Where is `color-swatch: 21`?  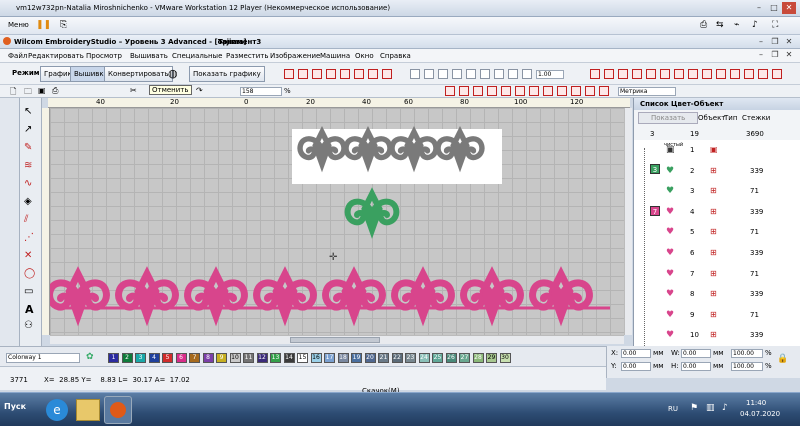 color-swatch: 21 is located at coordinates (383, 358).